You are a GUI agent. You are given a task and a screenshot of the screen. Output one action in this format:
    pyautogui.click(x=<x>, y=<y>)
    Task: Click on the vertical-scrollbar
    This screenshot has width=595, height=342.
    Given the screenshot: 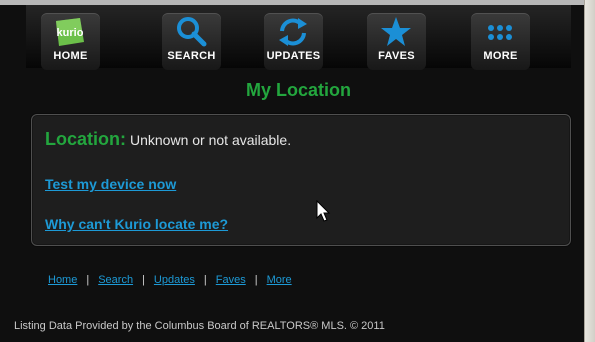 What is the action you would take?
    pyautogui.click(x=589, y=171)
    